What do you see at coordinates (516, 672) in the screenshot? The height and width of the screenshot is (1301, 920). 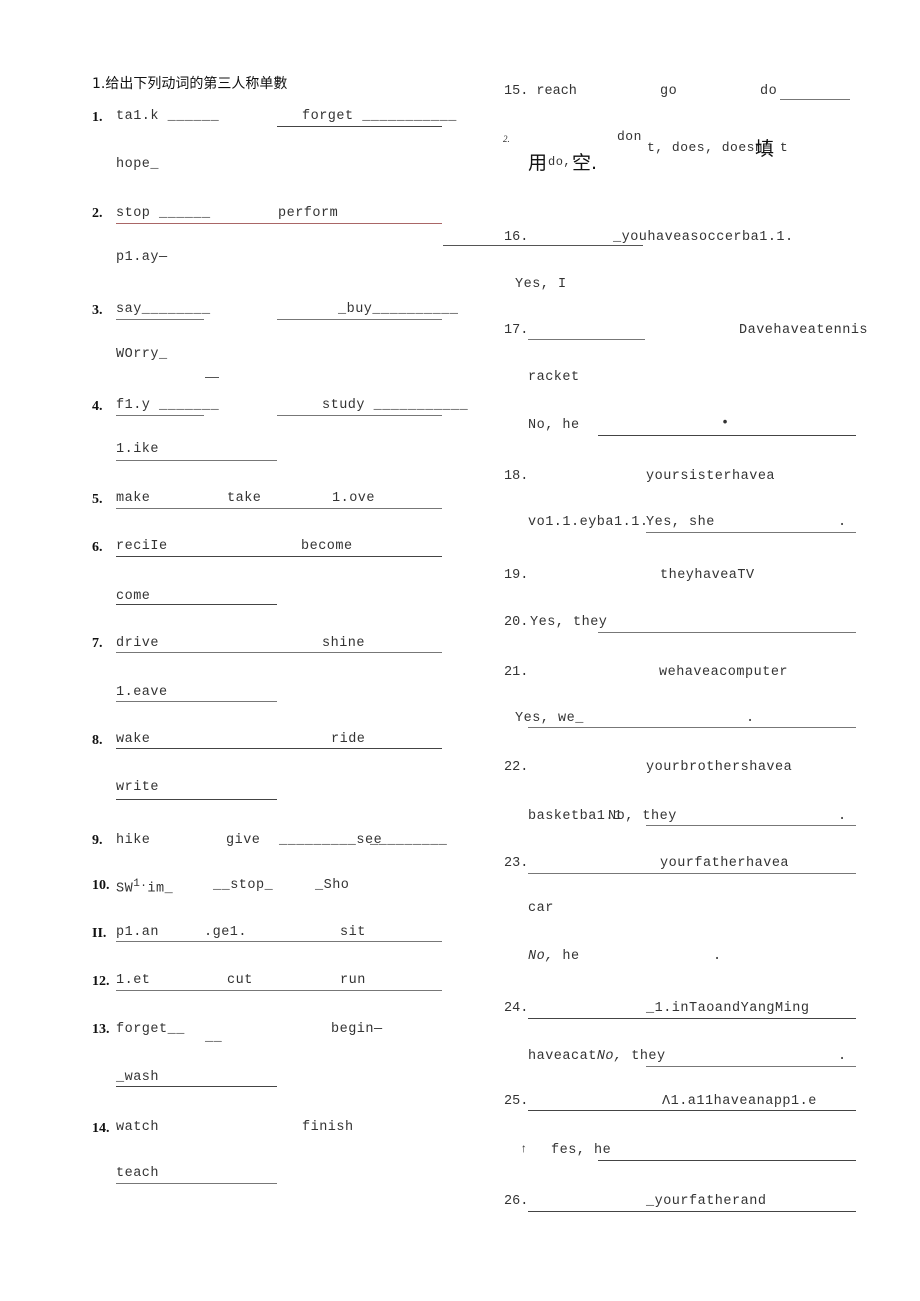 I see `question-number: 21.` at bounding box center [516, 672].